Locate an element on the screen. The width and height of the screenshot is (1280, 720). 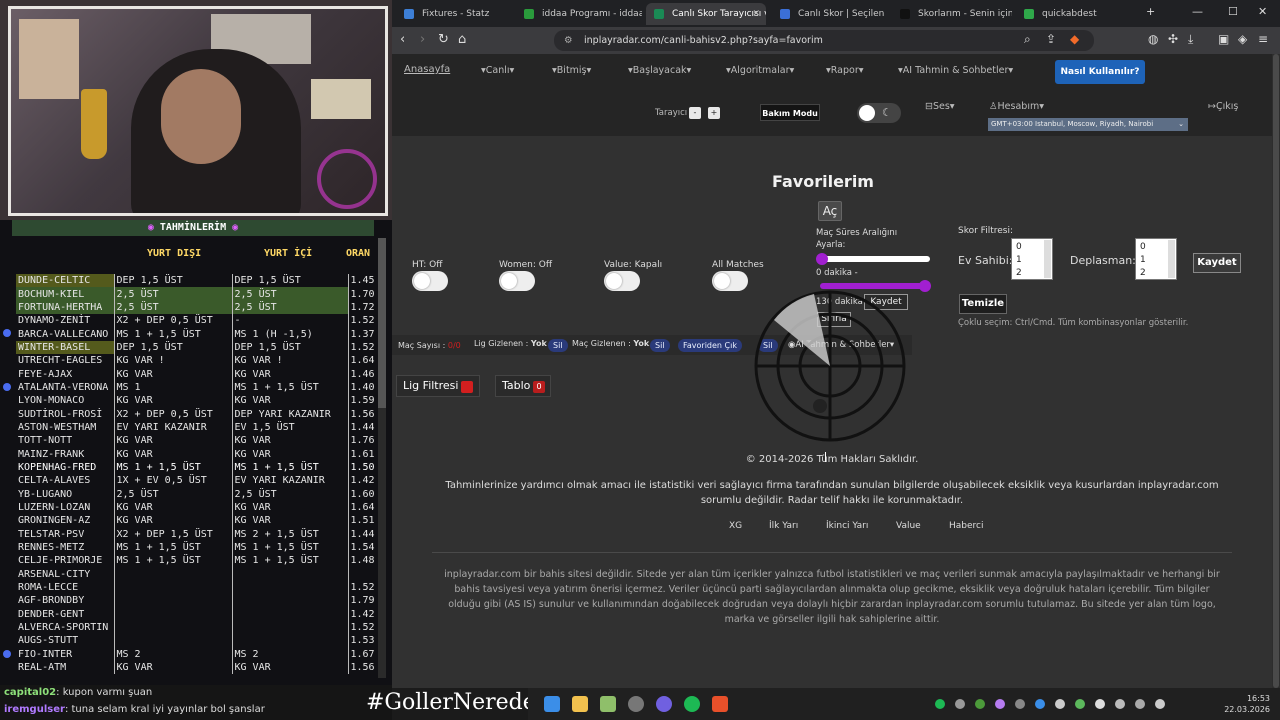
puzzle-icon: ✣ is located at coordinates (1173, 39).